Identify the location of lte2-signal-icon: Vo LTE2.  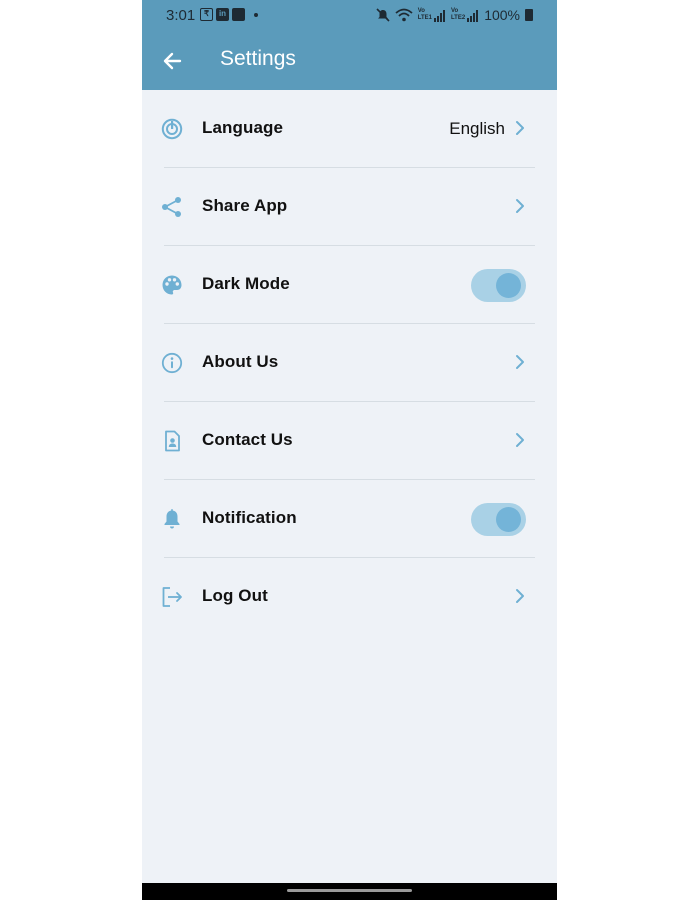
(465, 15).